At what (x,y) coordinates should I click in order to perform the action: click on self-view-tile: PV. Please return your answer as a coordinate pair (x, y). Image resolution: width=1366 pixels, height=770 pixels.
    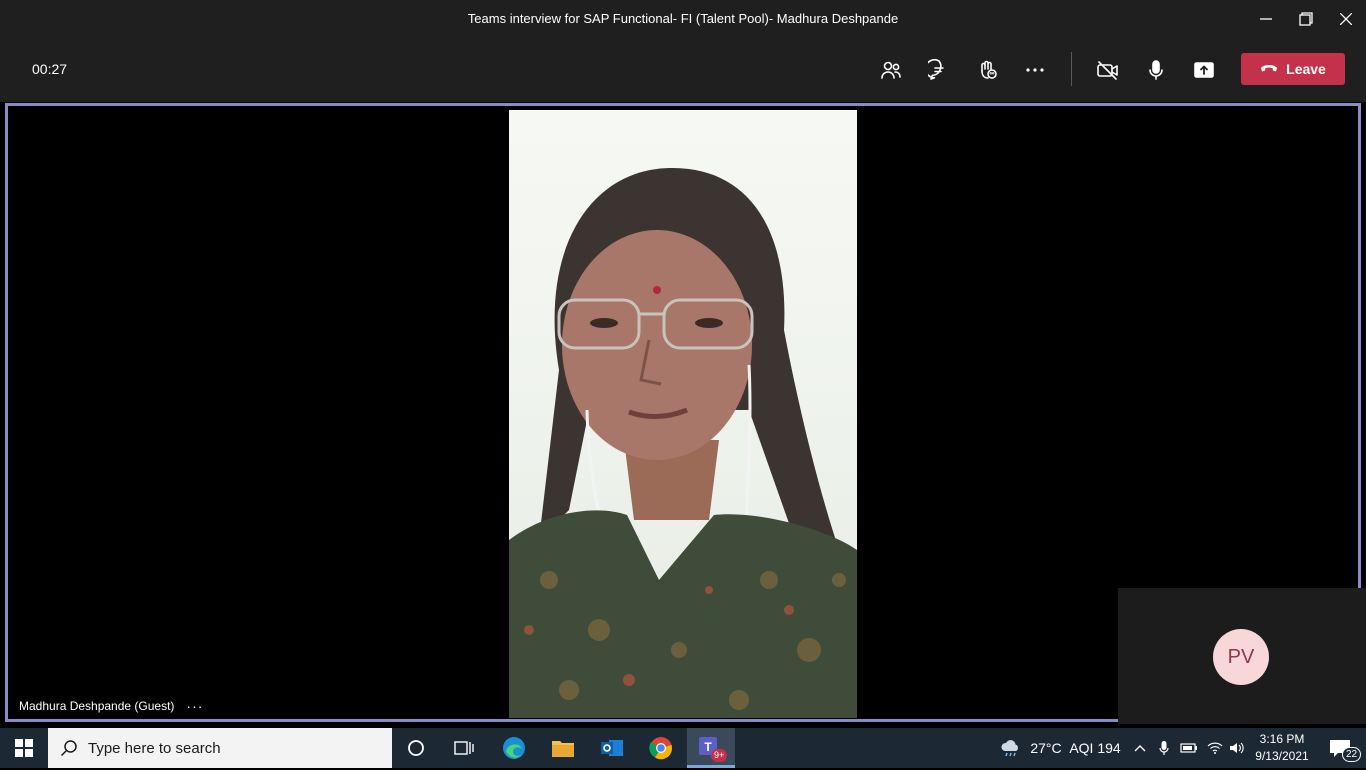
    Looking at the image, I should click on (1242, 656).